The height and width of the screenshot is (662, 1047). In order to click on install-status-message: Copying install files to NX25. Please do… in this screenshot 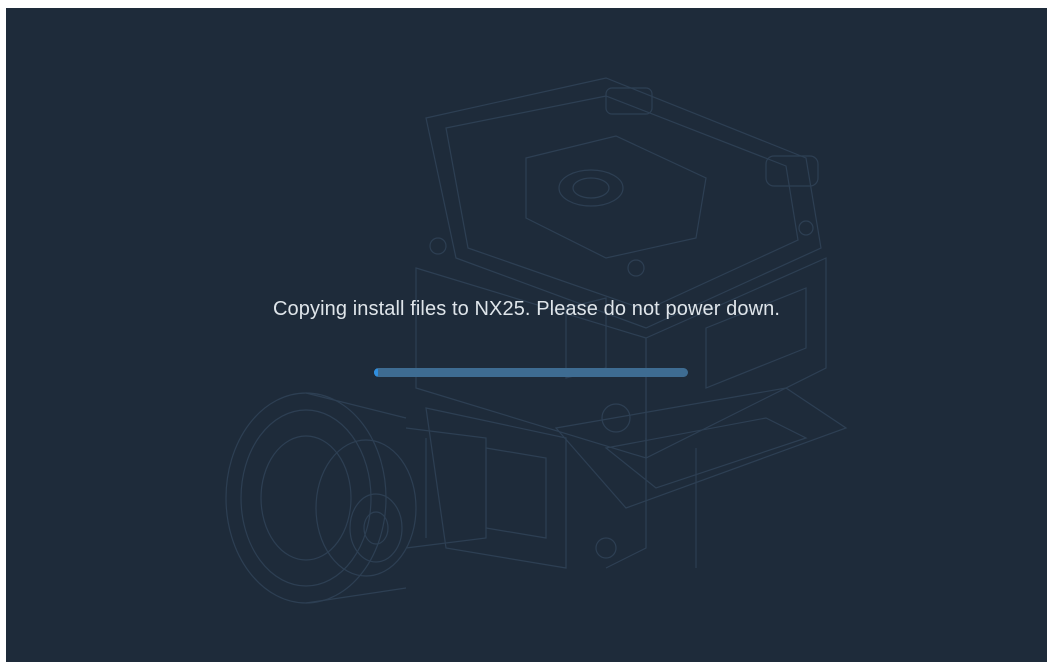, I will do `click(526, 309)`.